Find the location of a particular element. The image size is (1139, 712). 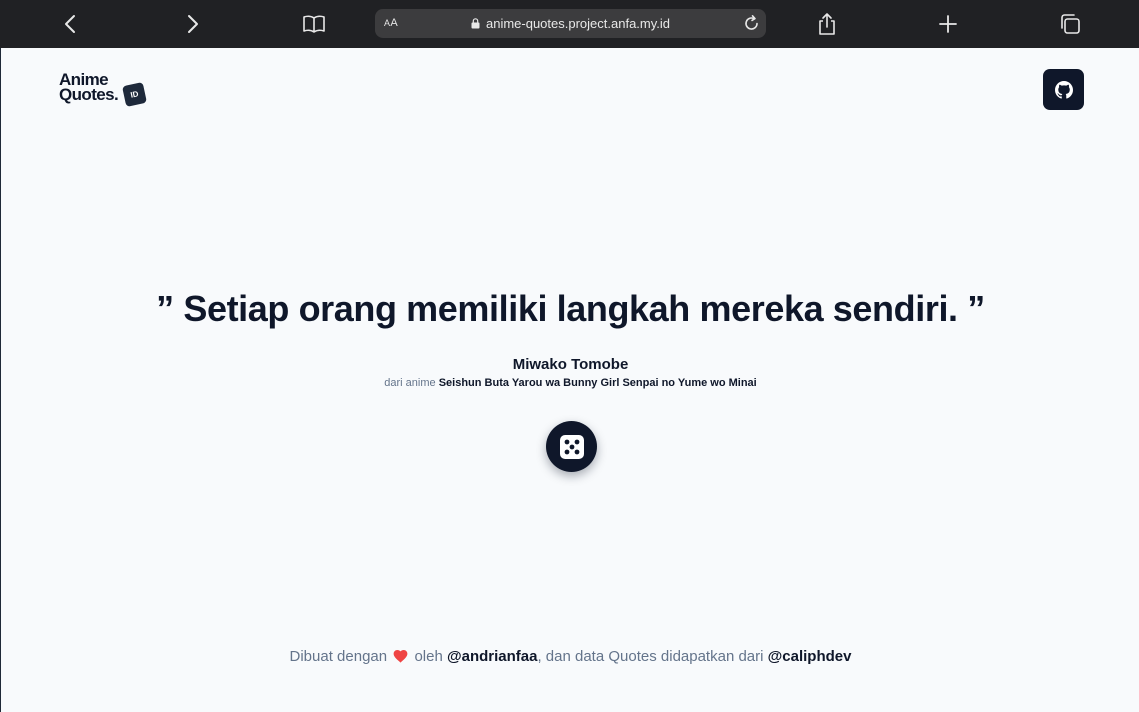

tabs-overview-button is located at coordinates (1070, 24).